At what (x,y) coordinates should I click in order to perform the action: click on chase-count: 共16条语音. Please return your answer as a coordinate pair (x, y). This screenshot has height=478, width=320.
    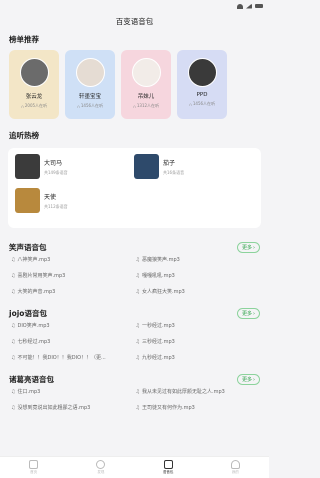
    Looking at the image, I should click on (174, 172).